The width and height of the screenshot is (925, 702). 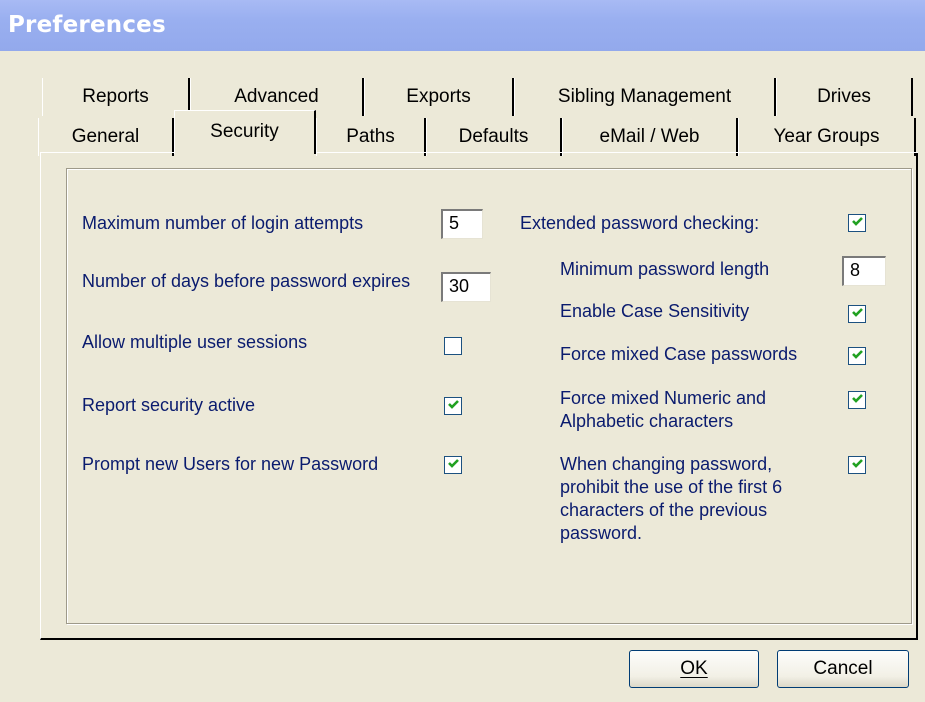 What do you see at coordinates (664, 510) in the screenshot?
I see `prohibit-label-line3: characters of the previous` at bounding box center [664, 510].